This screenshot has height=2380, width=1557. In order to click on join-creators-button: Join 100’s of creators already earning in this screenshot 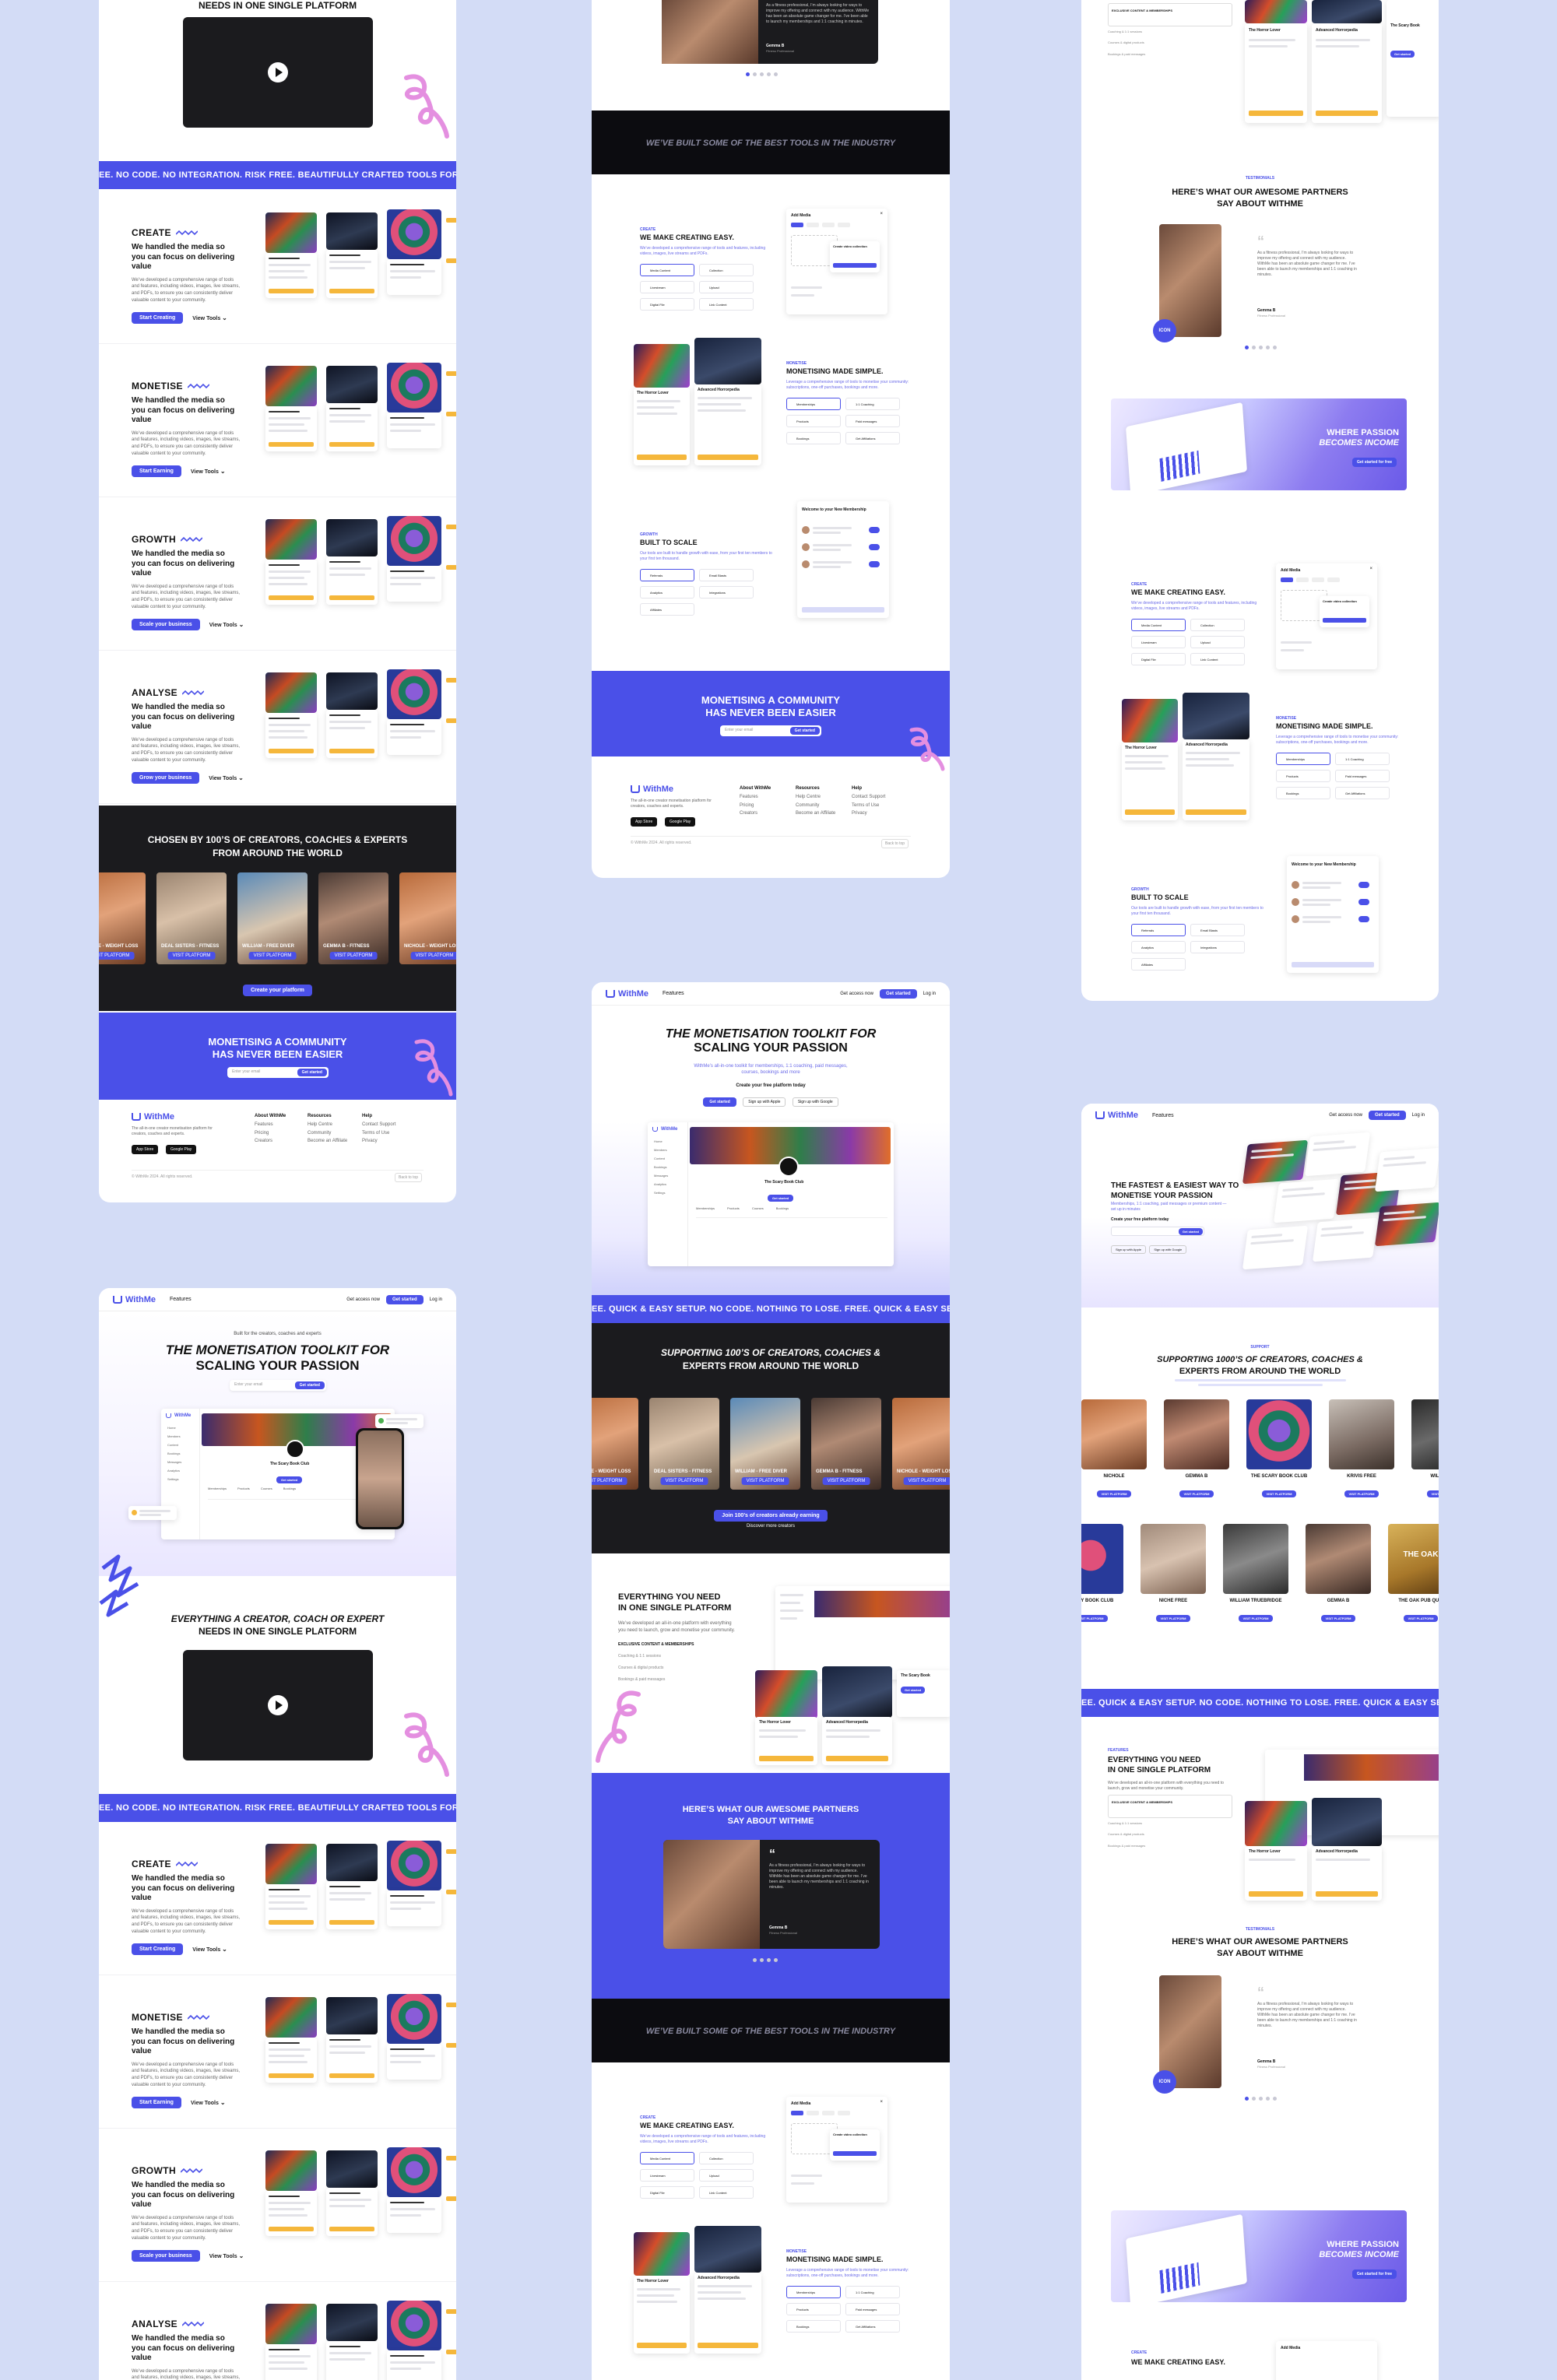, I will do `click(771, 1516)`.